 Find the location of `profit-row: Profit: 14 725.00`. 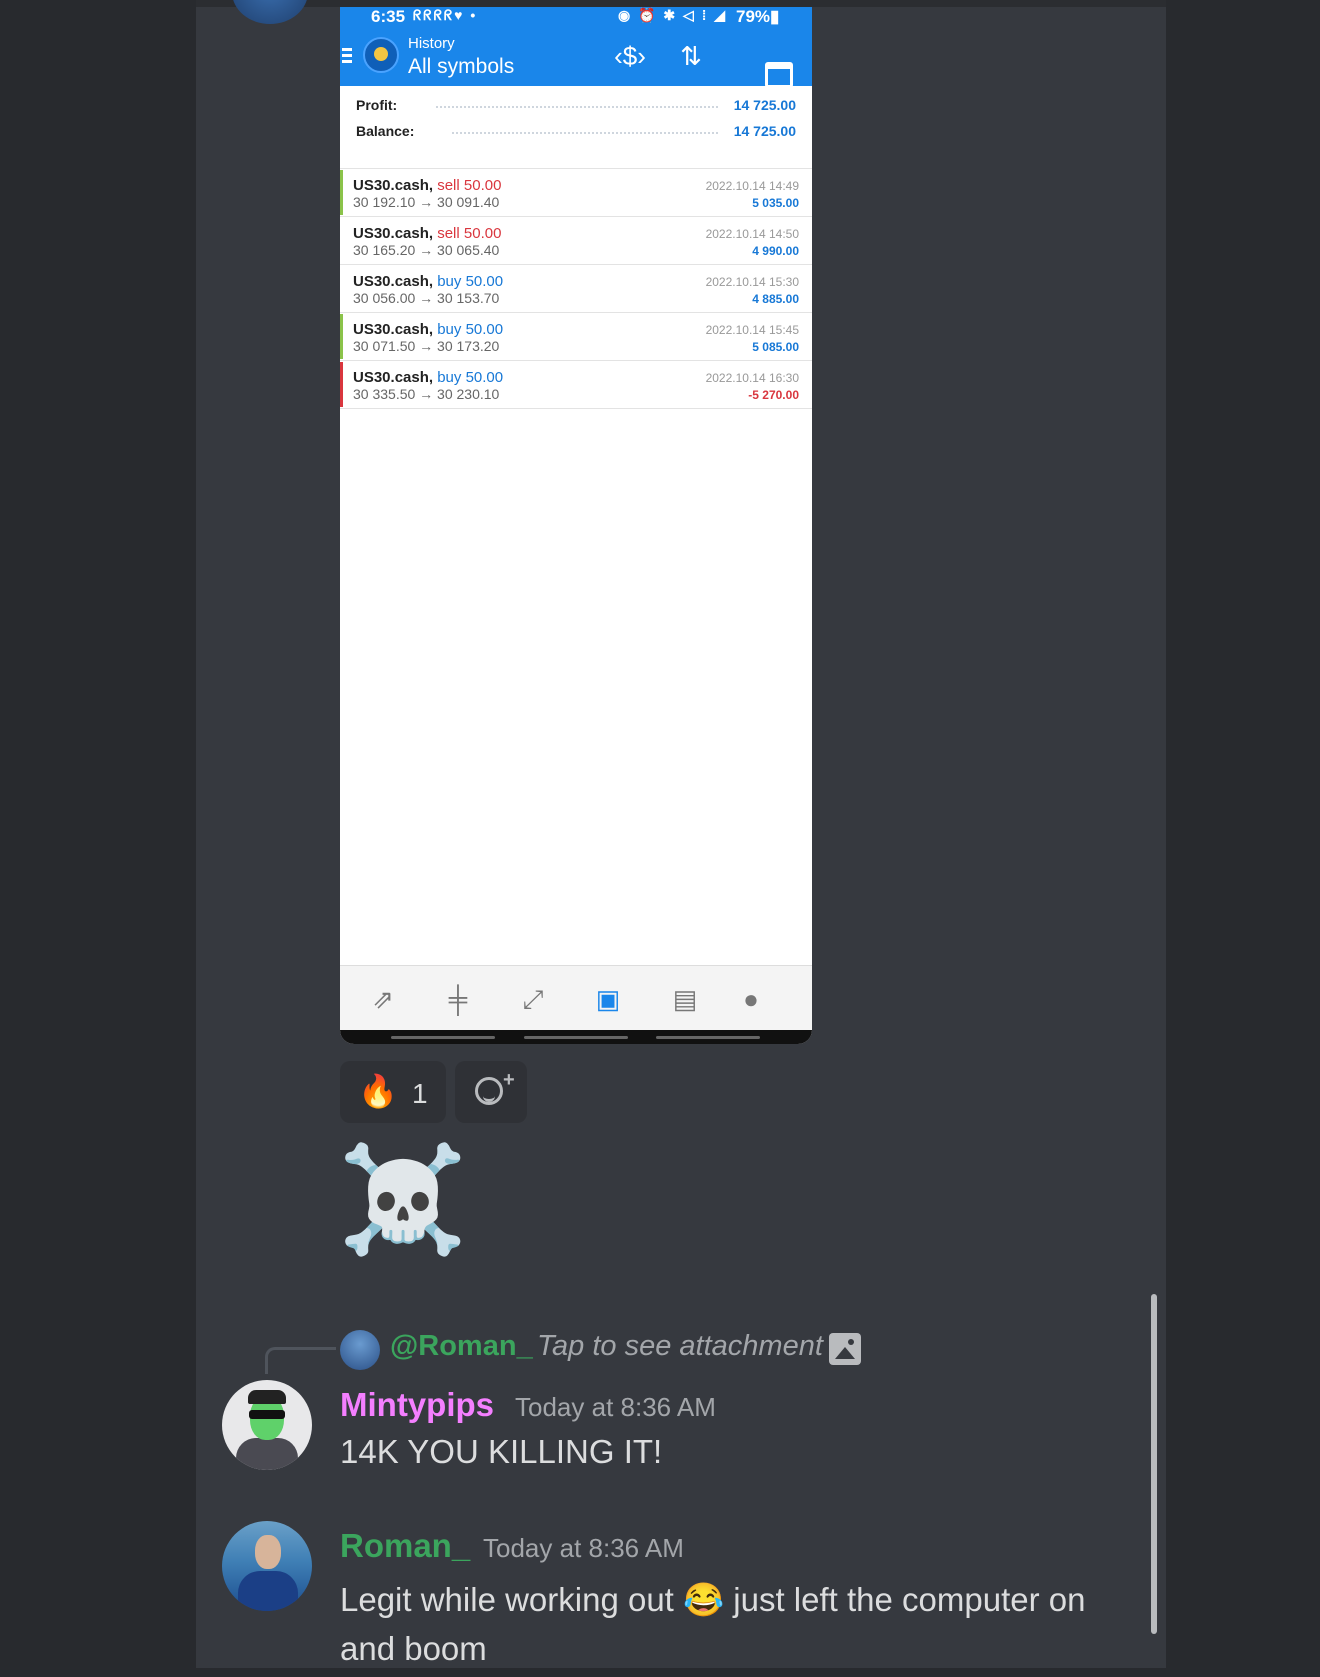

profit-row: Profit: 14 725.00 is located at coordinates (576, 105).